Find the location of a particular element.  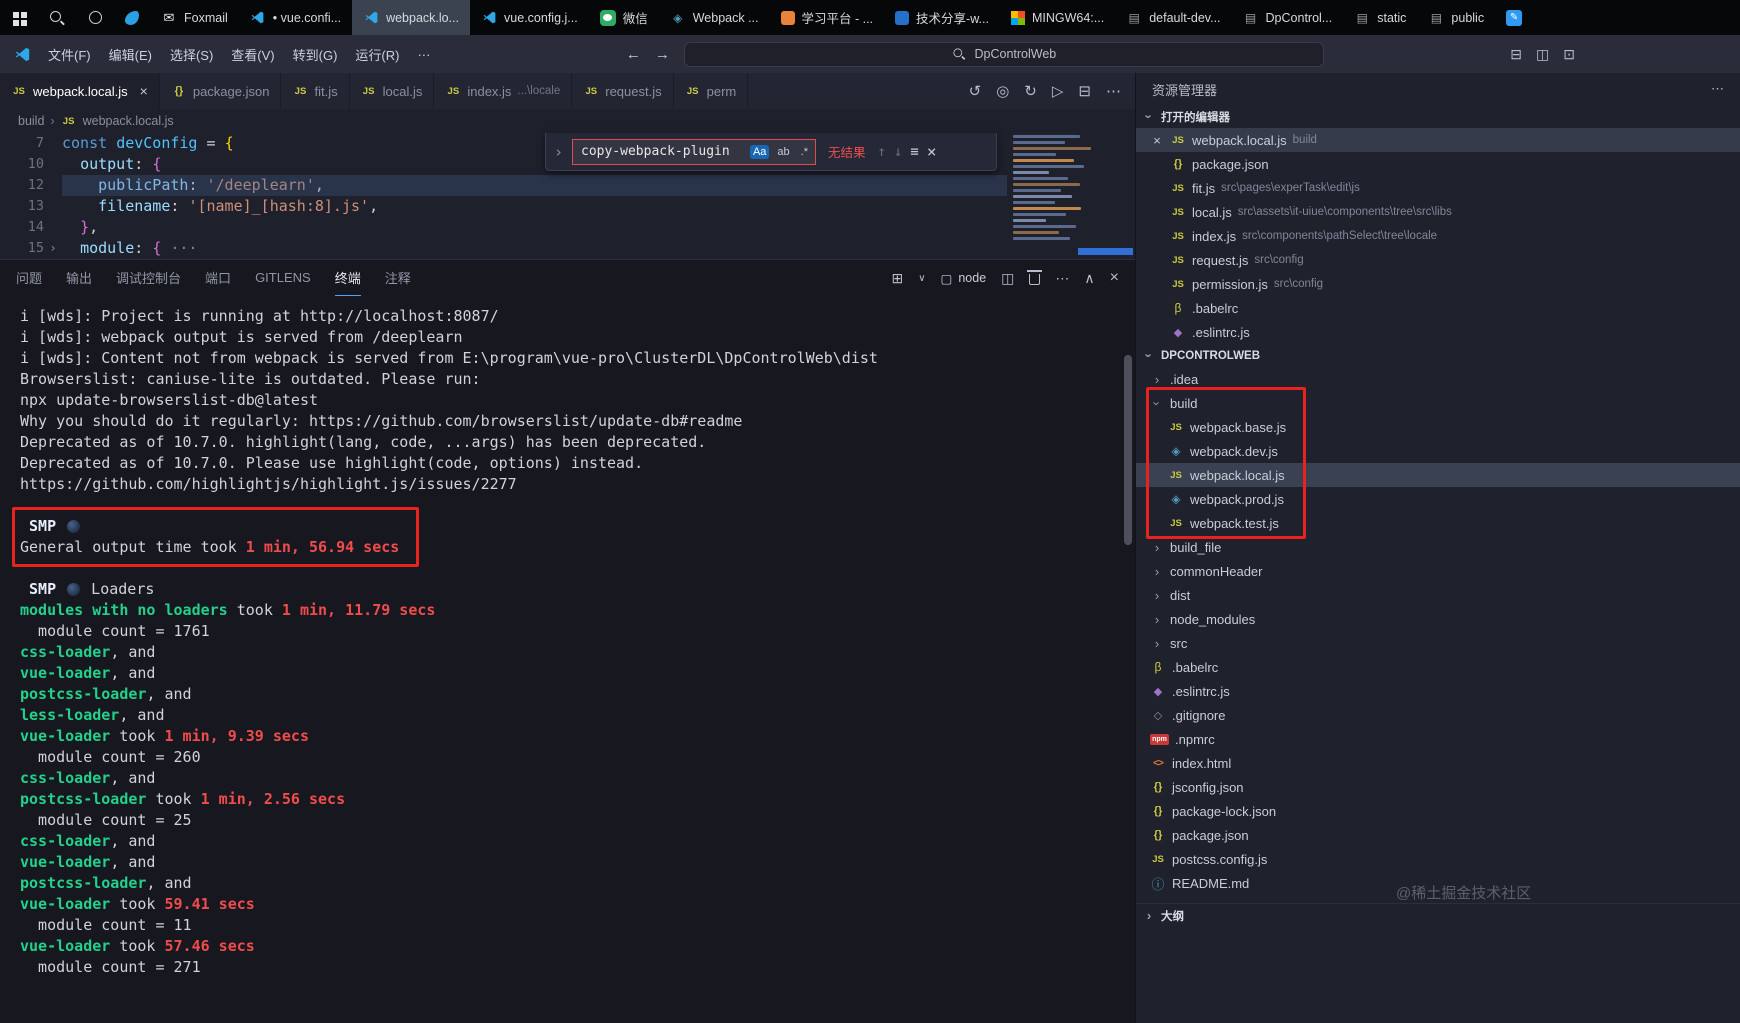

workspace-header: › DPCONTROLWEB is located at coordinates (1438, 355).